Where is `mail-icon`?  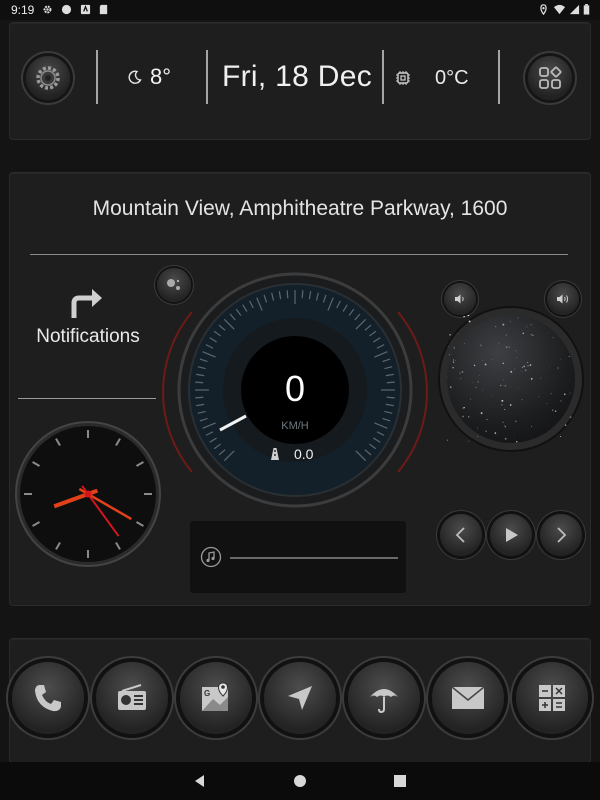
mail-icon is located at coordinates (468, 697).